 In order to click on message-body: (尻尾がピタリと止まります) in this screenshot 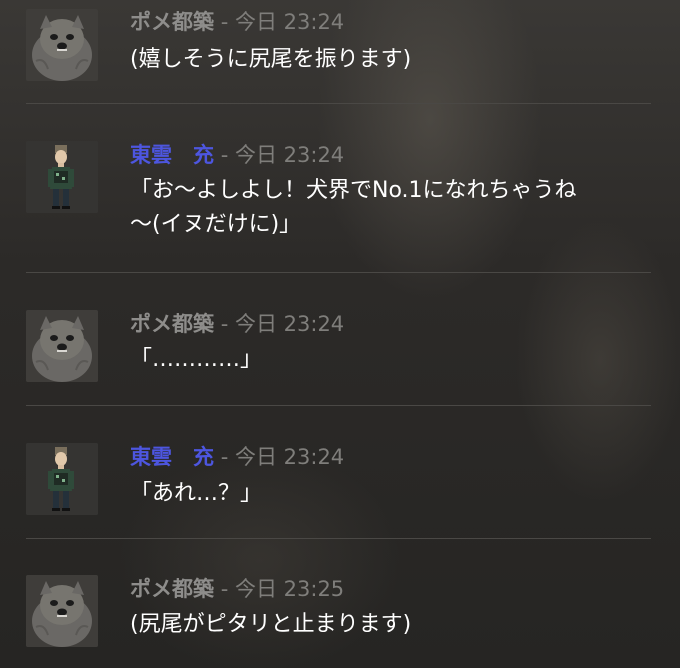, I will do `click(400, 625)`.